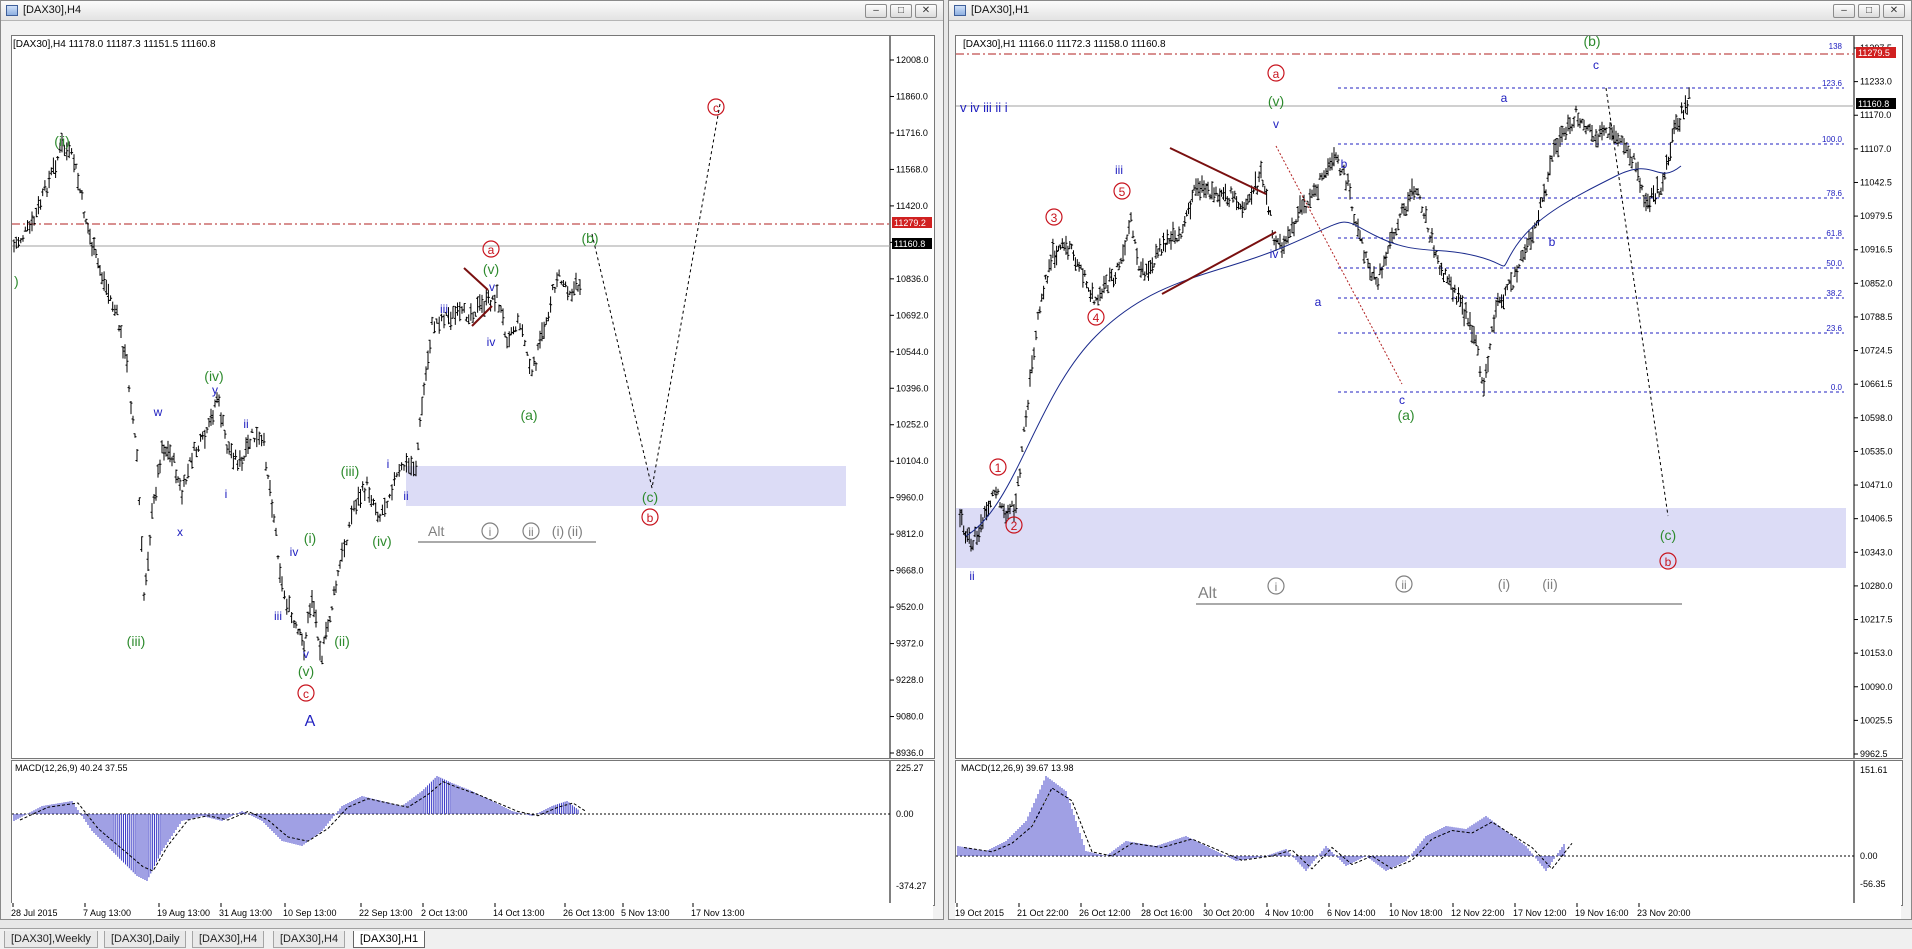  Describe the element at coordinates (1119, 170) in the screenshot. I see `wave-label-iii: iii` at that location.